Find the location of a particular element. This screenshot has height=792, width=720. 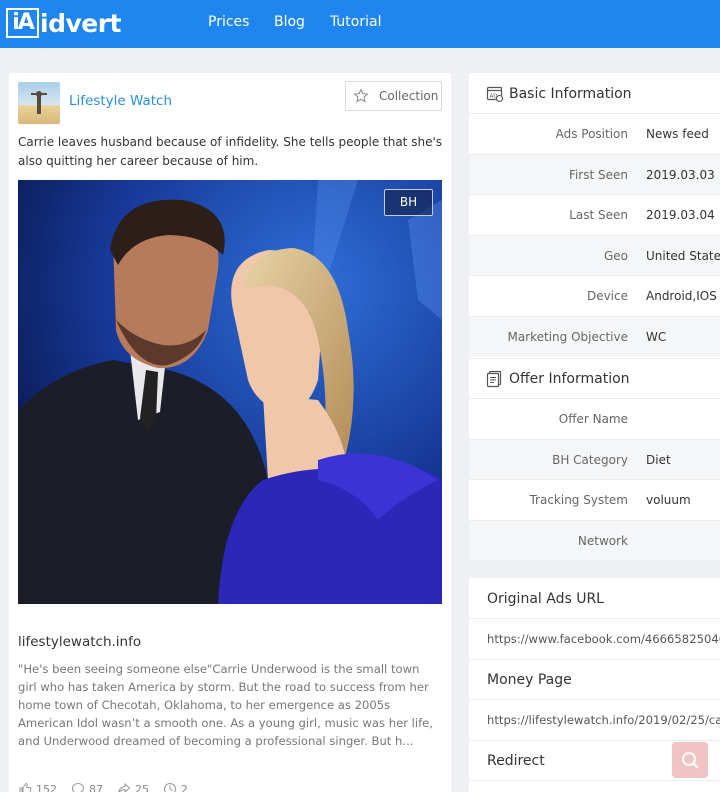

avatar-figure-body is located at coordinates (39, 105).